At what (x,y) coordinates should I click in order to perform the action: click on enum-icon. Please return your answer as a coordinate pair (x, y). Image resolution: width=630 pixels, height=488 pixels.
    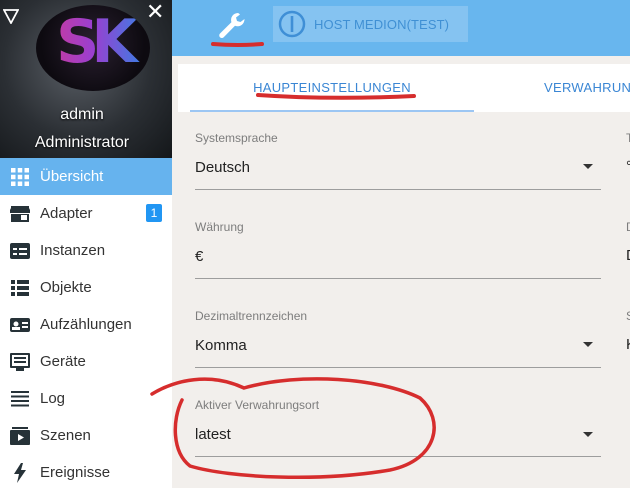
    Looking at the image, I should click on (20, 325).